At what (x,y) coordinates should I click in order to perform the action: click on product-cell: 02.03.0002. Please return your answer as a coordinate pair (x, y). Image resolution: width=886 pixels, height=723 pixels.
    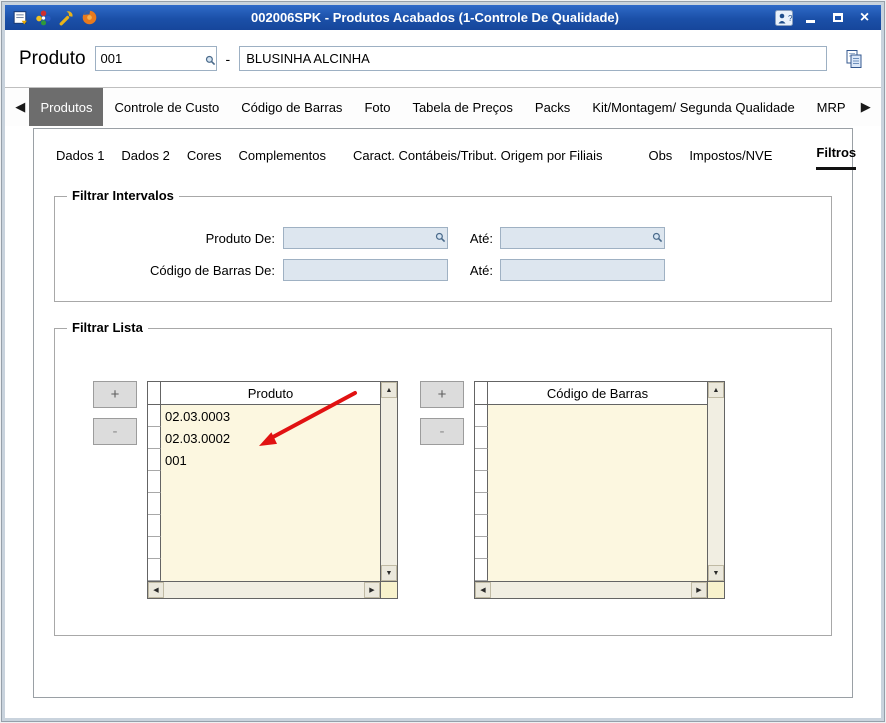
    Looking at the image, I should click on (270, 438).